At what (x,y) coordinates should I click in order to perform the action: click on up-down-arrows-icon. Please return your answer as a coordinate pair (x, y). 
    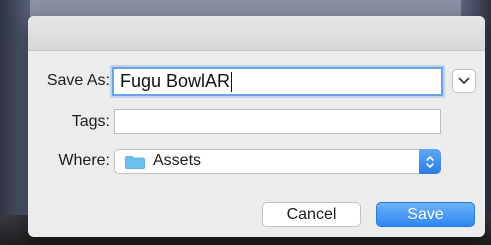
    Looking at the image, I should click on (430, 161).